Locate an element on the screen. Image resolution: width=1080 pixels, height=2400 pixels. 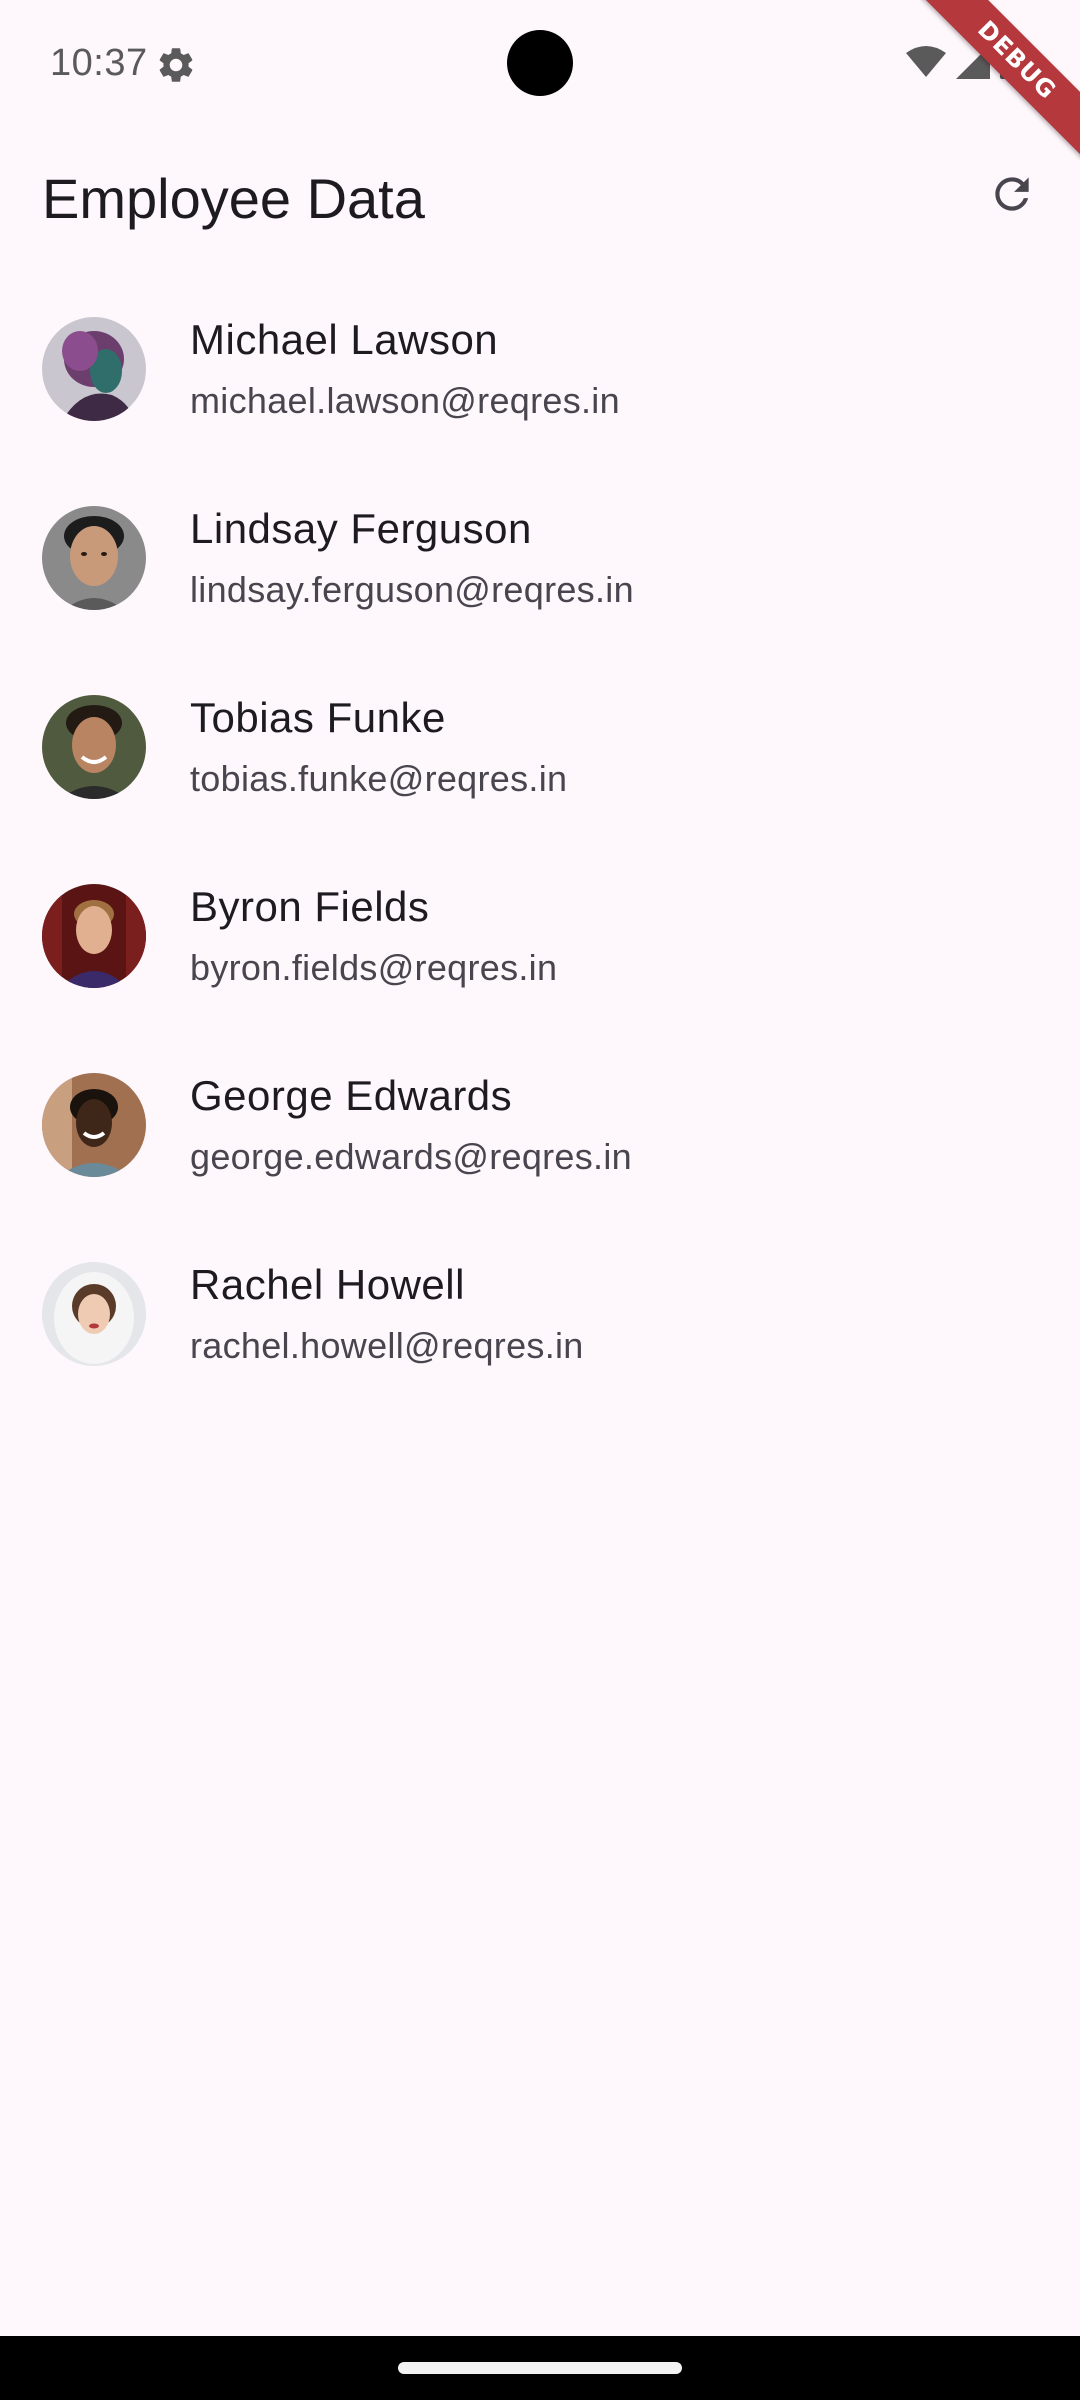
camera-cutout is located at coordinates (540, 63).